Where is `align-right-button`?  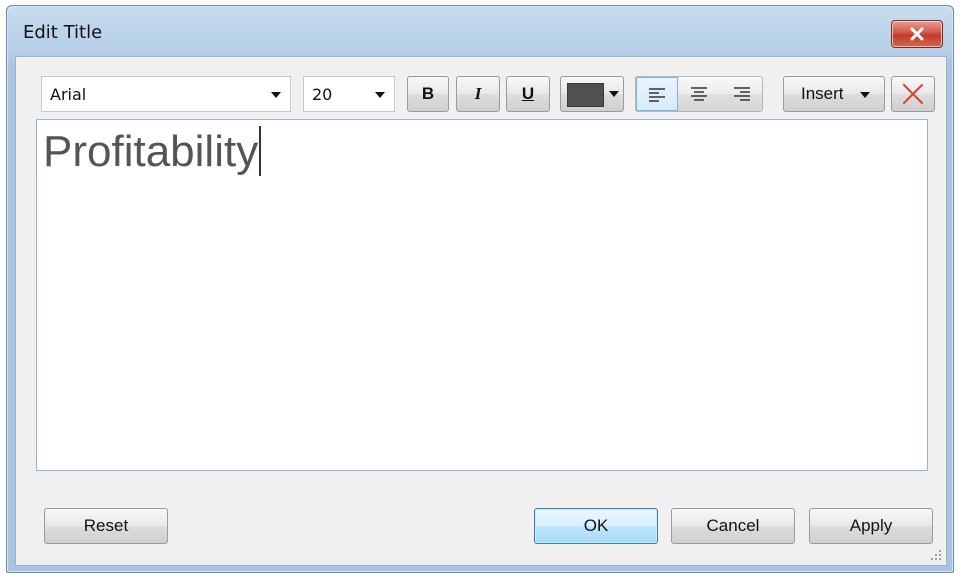
align-right-button is located at coordinates (741, 94).